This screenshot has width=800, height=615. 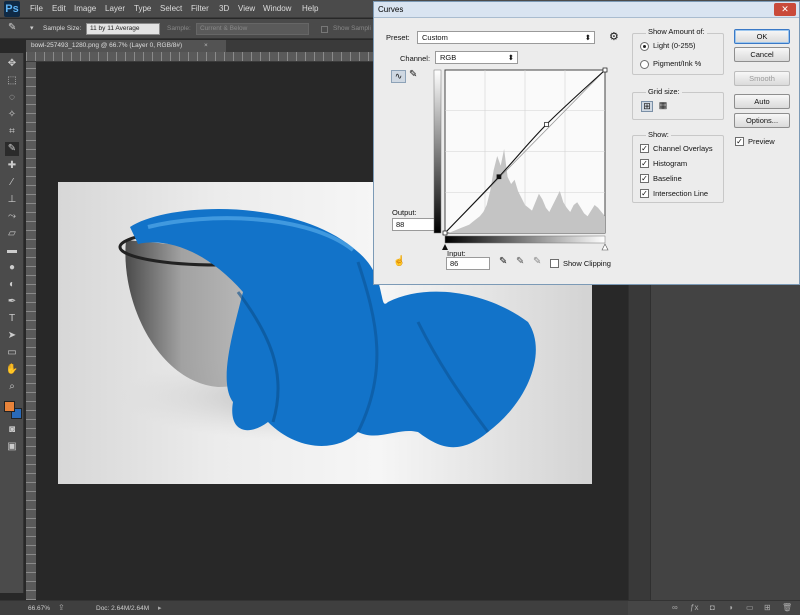 What do you see at coordinates (413, 74) in the screenshot?
I see `pencil-mode-icon: ✎` at bounding box center [413, 74].